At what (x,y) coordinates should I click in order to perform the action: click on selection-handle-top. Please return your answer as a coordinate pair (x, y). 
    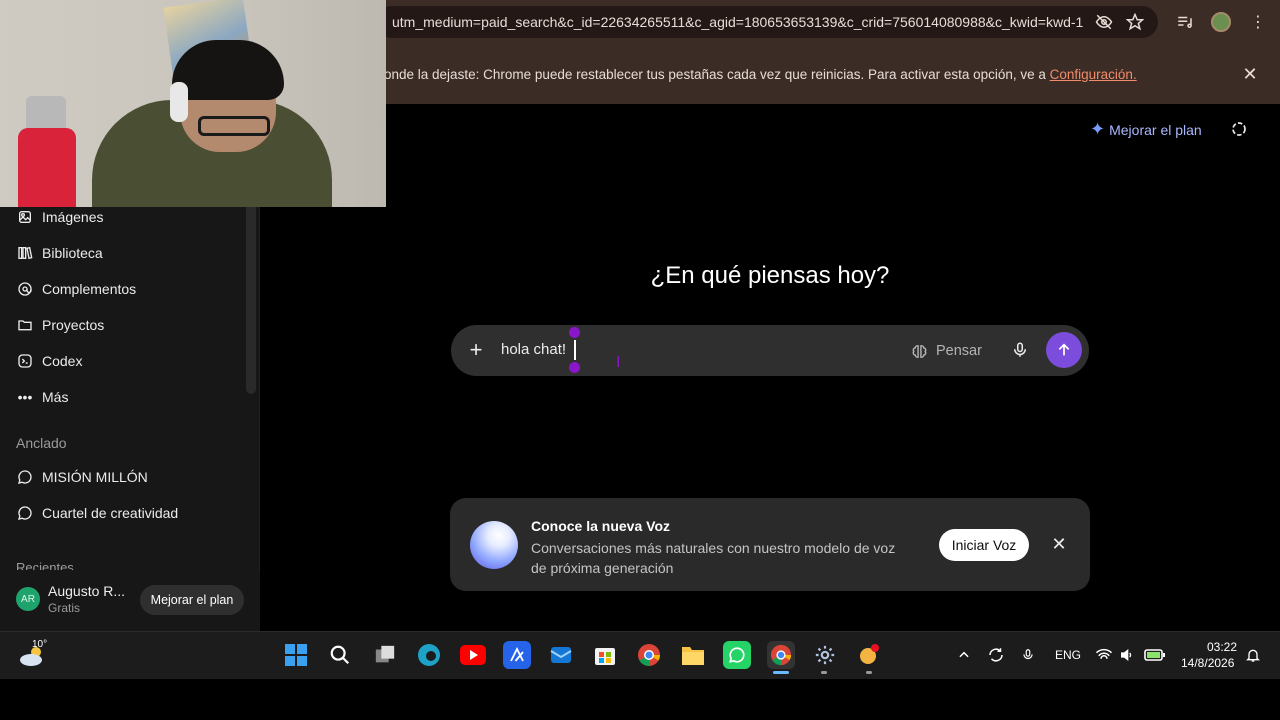
    Looking at the image, I should click on (574, 332).